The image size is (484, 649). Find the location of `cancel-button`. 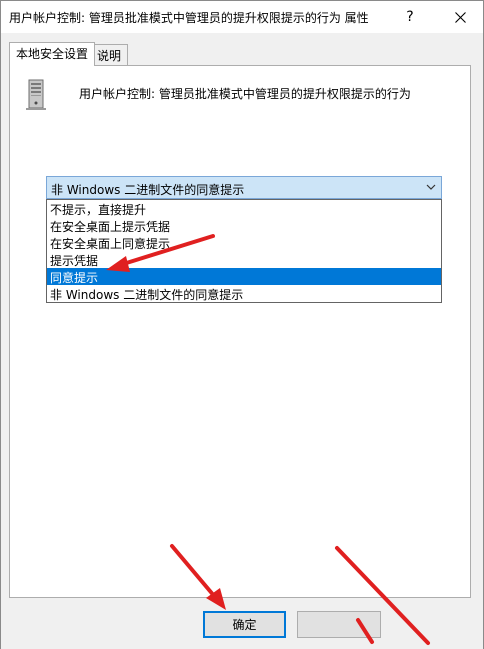

cancel-button is located at coordinates (339, 624).